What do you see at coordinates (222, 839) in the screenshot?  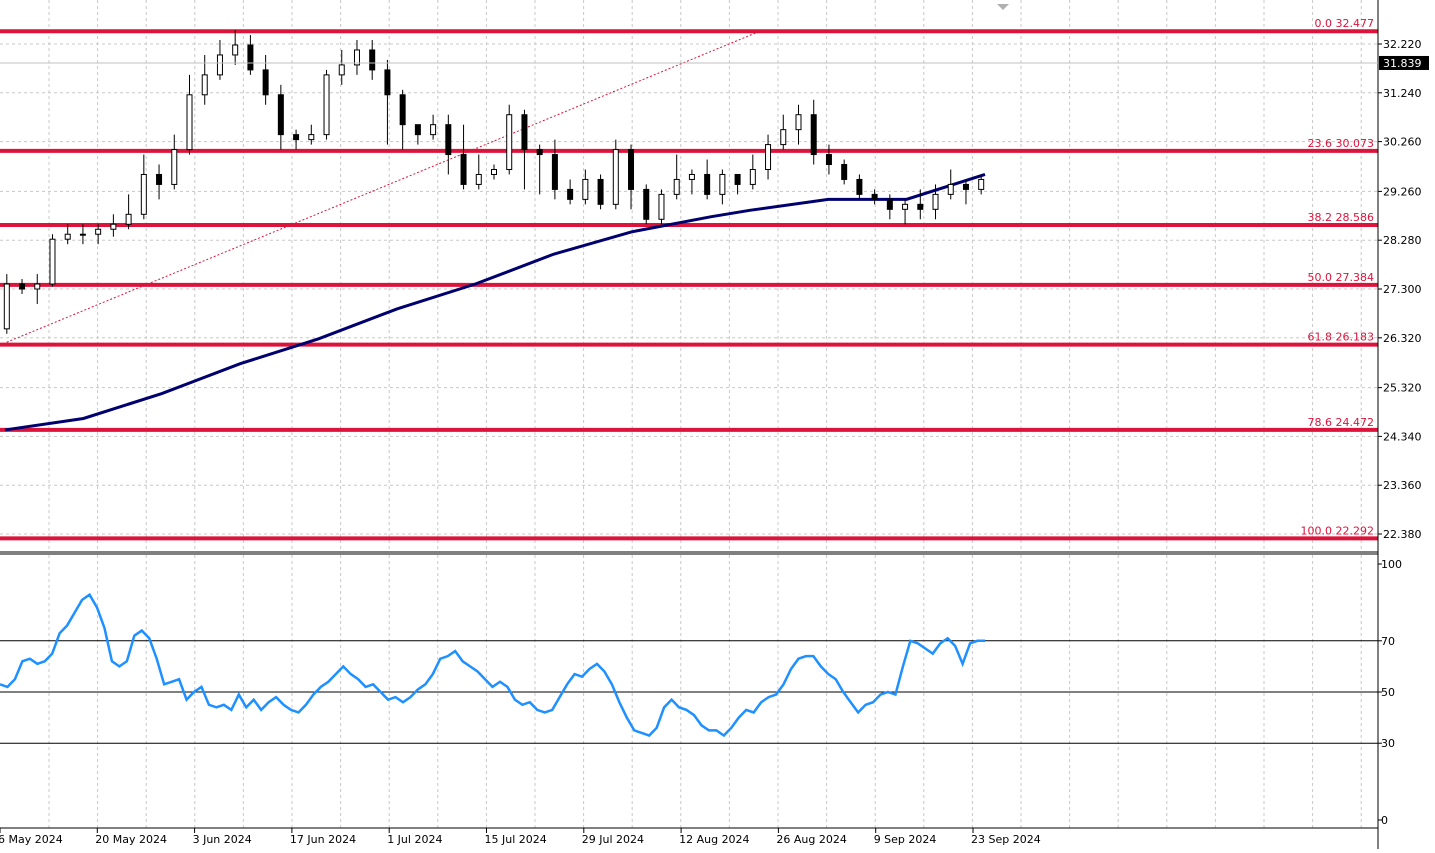 I see `time-tick-label: 3 Jun 2024` at bounding box center [222, 839].